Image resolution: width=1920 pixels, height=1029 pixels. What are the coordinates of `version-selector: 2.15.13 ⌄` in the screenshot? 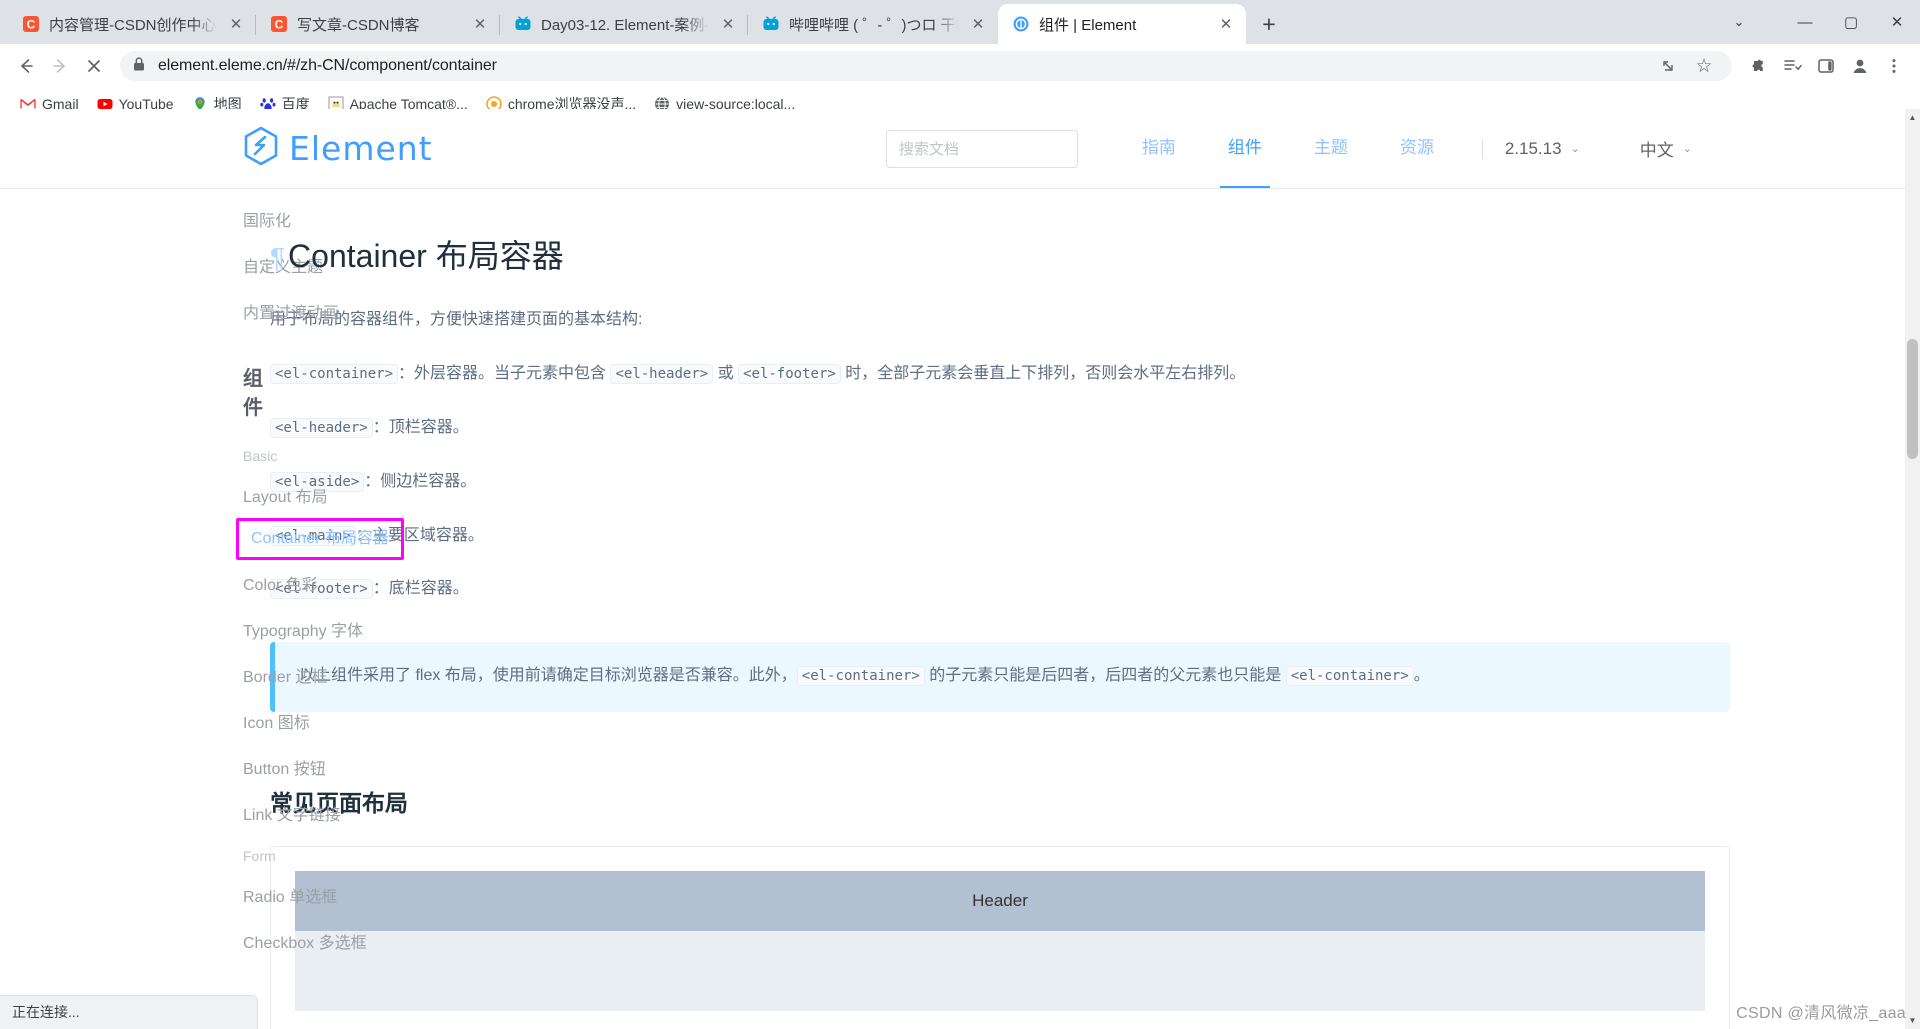 It's located at (1542, 149).